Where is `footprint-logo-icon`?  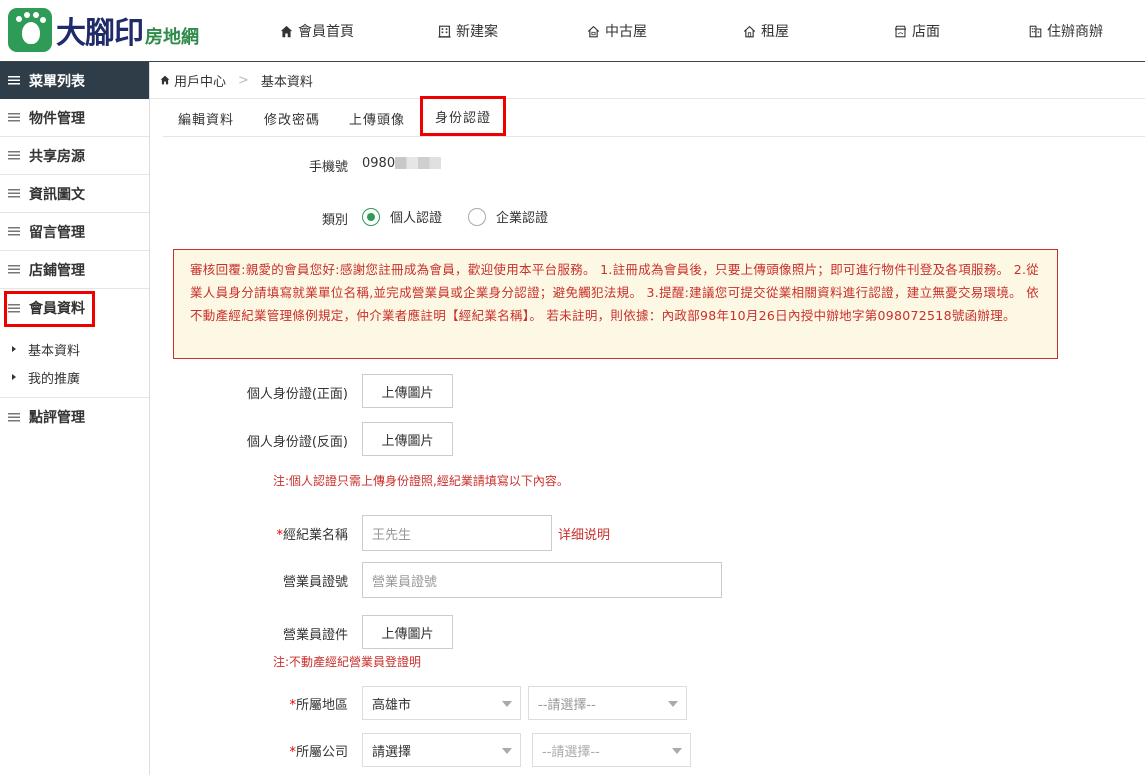 footprint-logo-icon is located at coordinates (30, 30).